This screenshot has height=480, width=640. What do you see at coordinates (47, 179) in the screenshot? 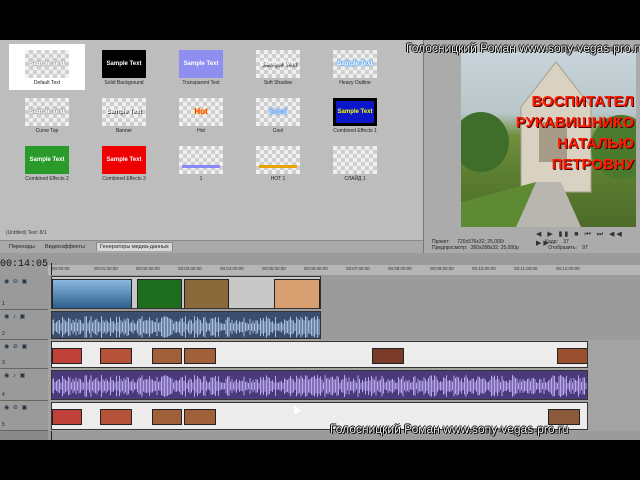
I see `preset-label: Combined Effects 2` at bounding box center [47, 179].